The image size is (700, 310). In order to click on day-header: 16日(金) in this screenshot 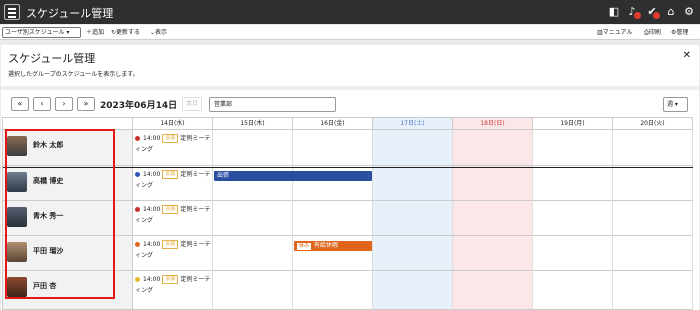, I will do `click(333, 123)`.